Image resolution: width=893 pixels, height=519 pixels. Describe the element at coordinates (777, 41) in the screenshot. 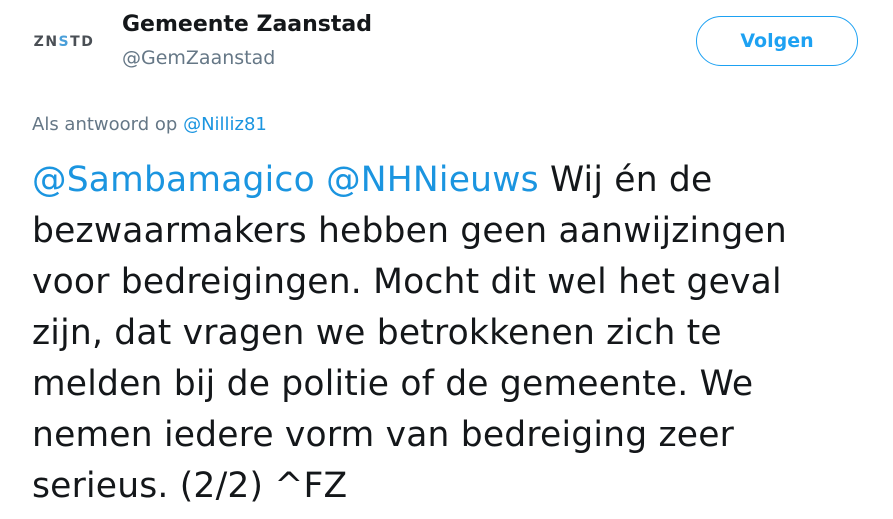

I see `follow-button: Volgen` at that location.